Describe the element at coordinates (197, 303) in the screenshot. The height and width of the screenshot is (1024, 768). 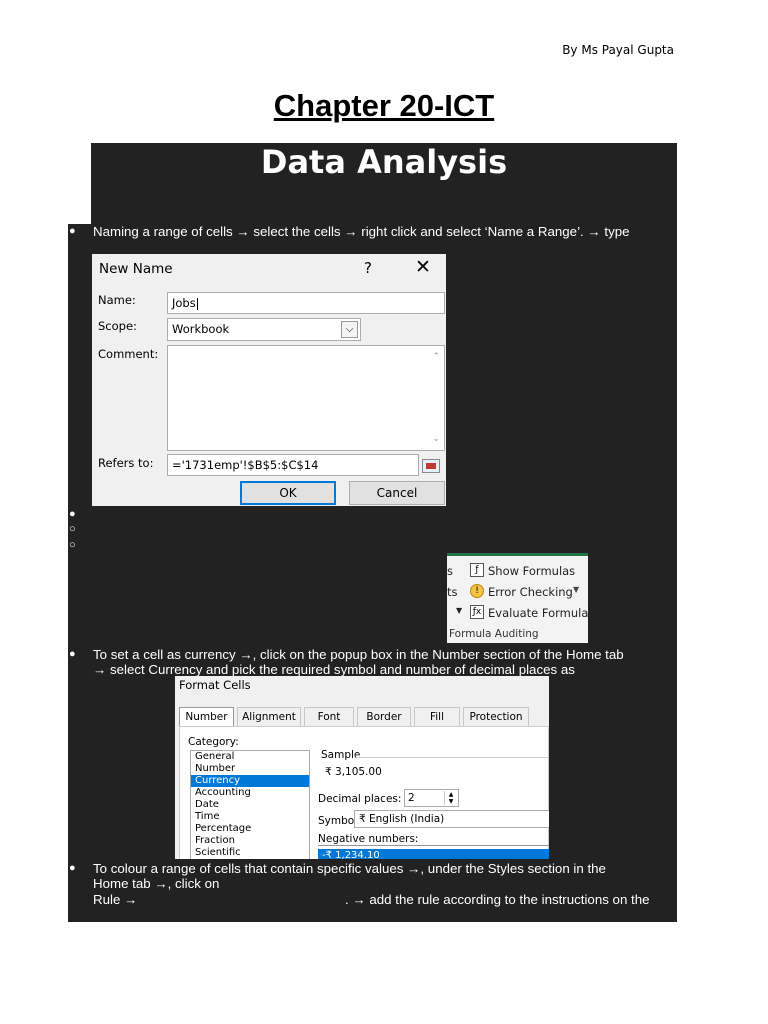
I see `text-caret` at that location.